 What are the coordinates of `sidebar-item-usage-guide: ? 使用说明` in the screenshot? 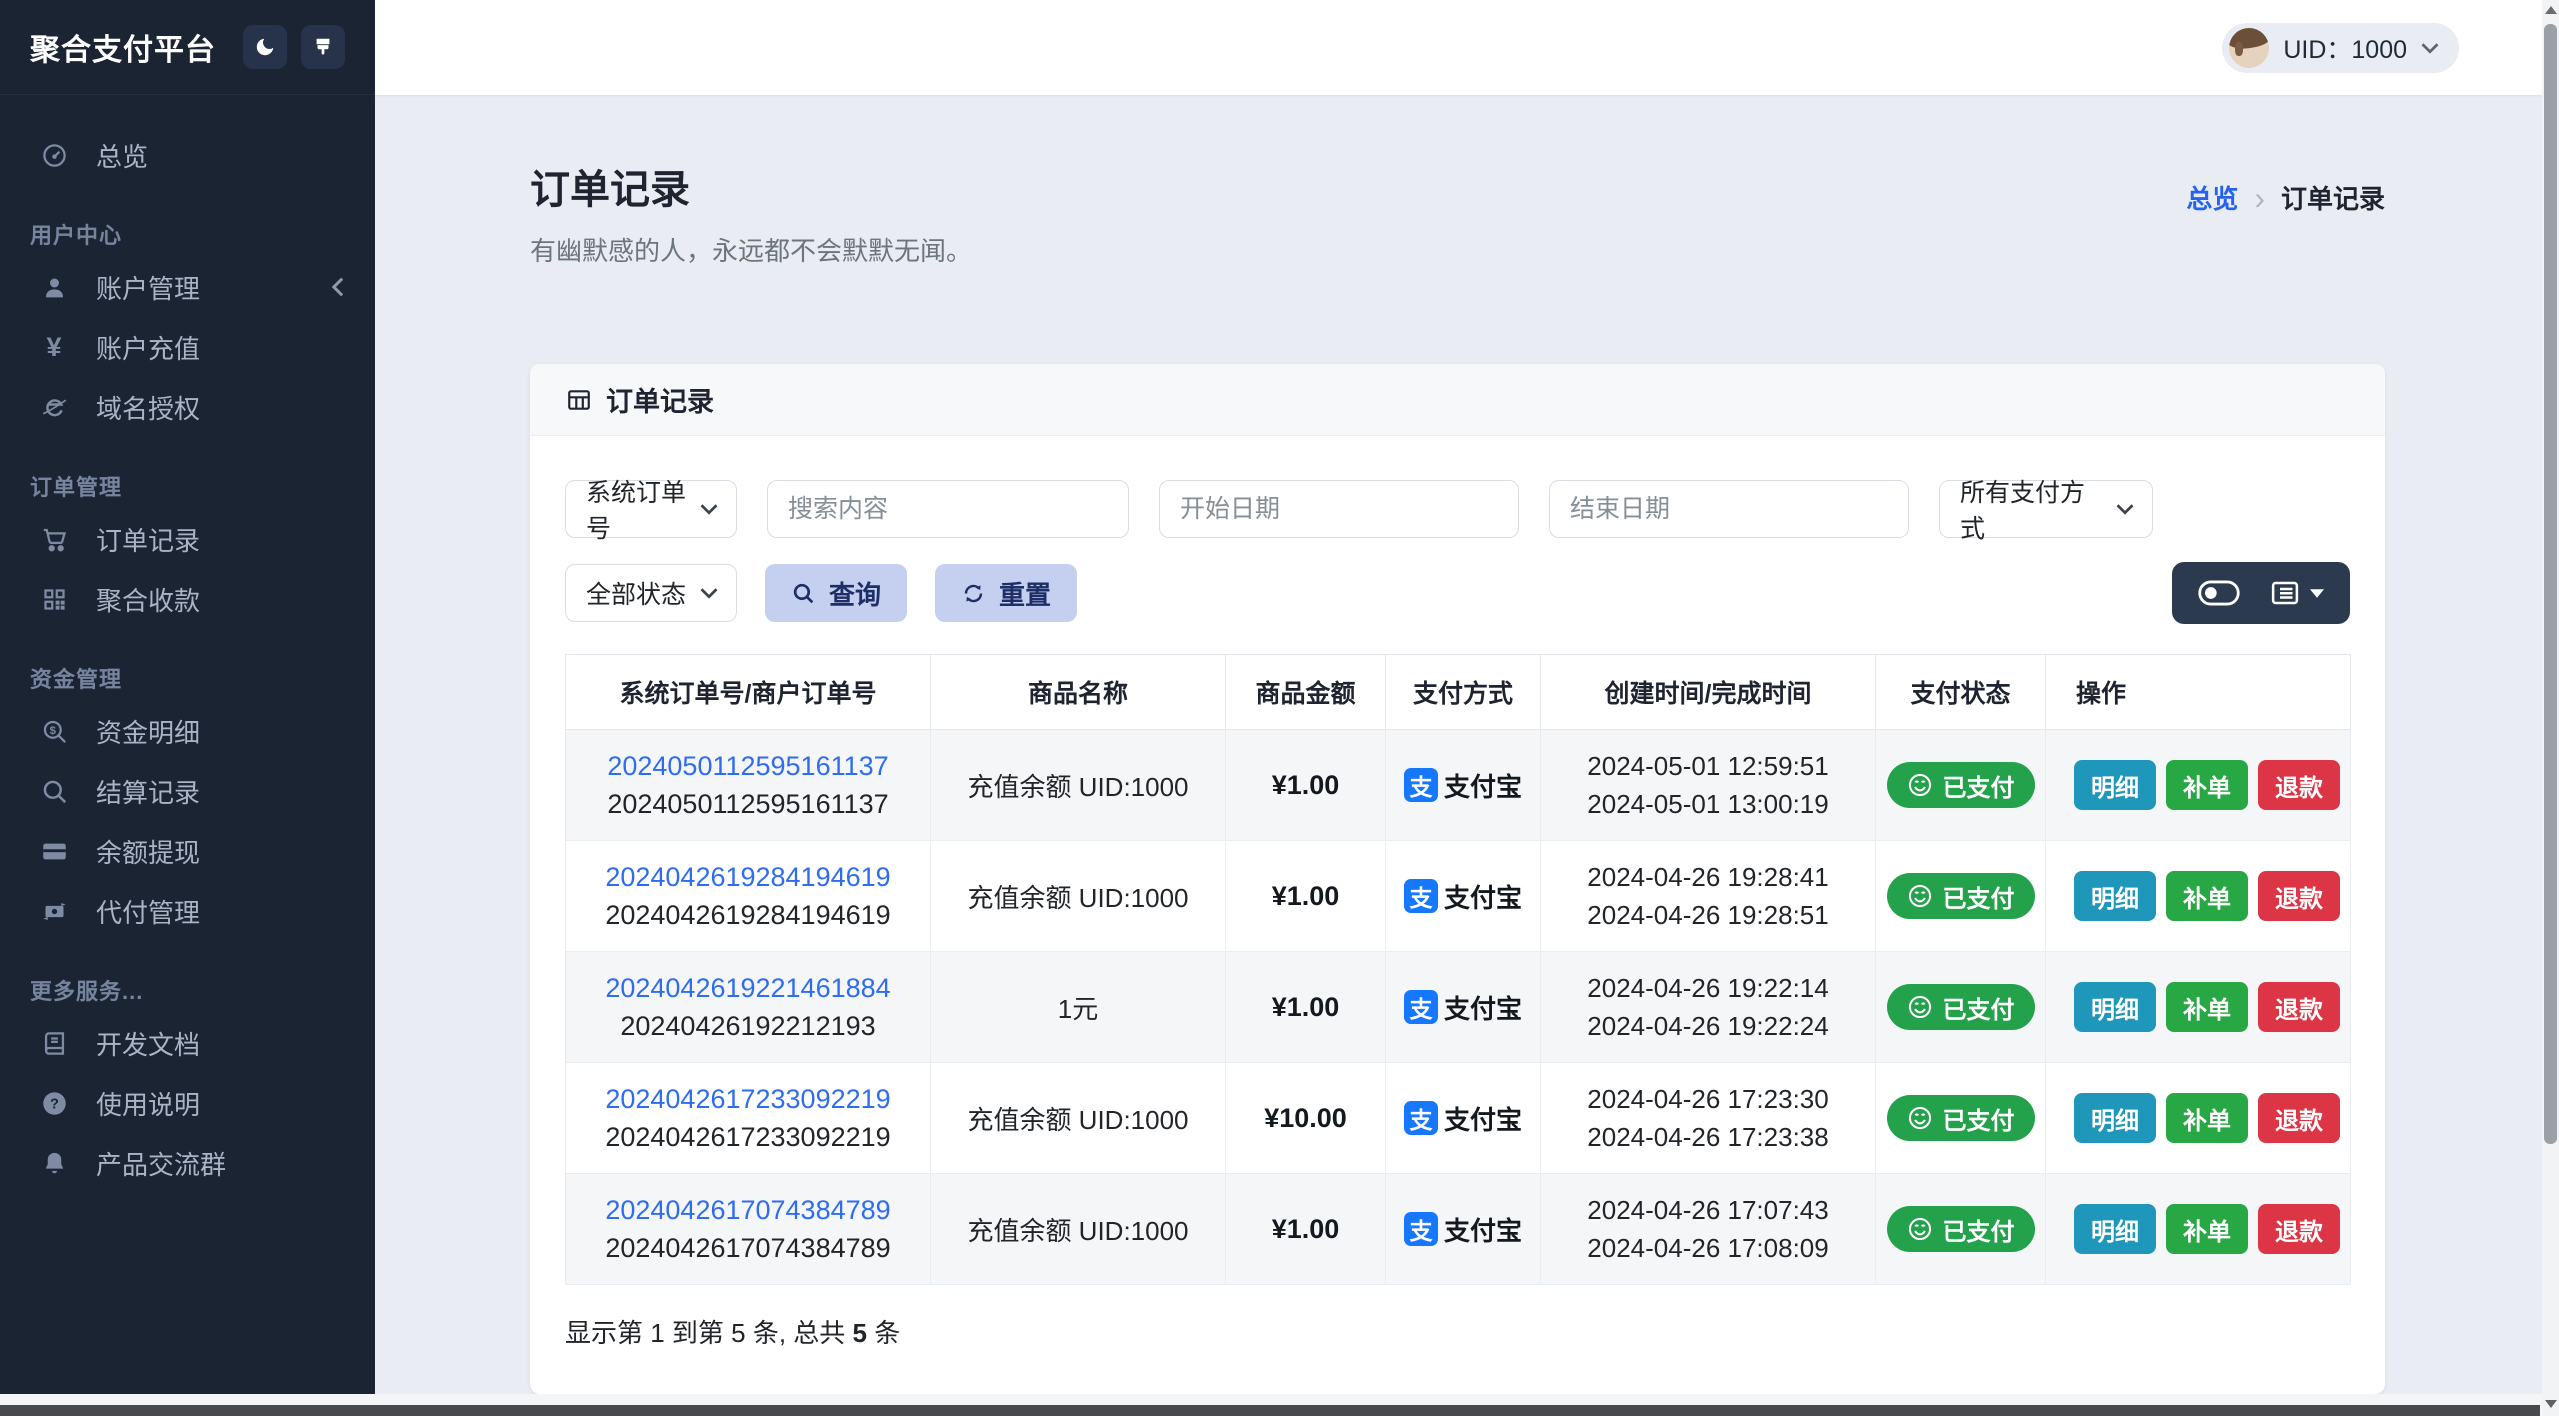 It's located at (187, 1103).